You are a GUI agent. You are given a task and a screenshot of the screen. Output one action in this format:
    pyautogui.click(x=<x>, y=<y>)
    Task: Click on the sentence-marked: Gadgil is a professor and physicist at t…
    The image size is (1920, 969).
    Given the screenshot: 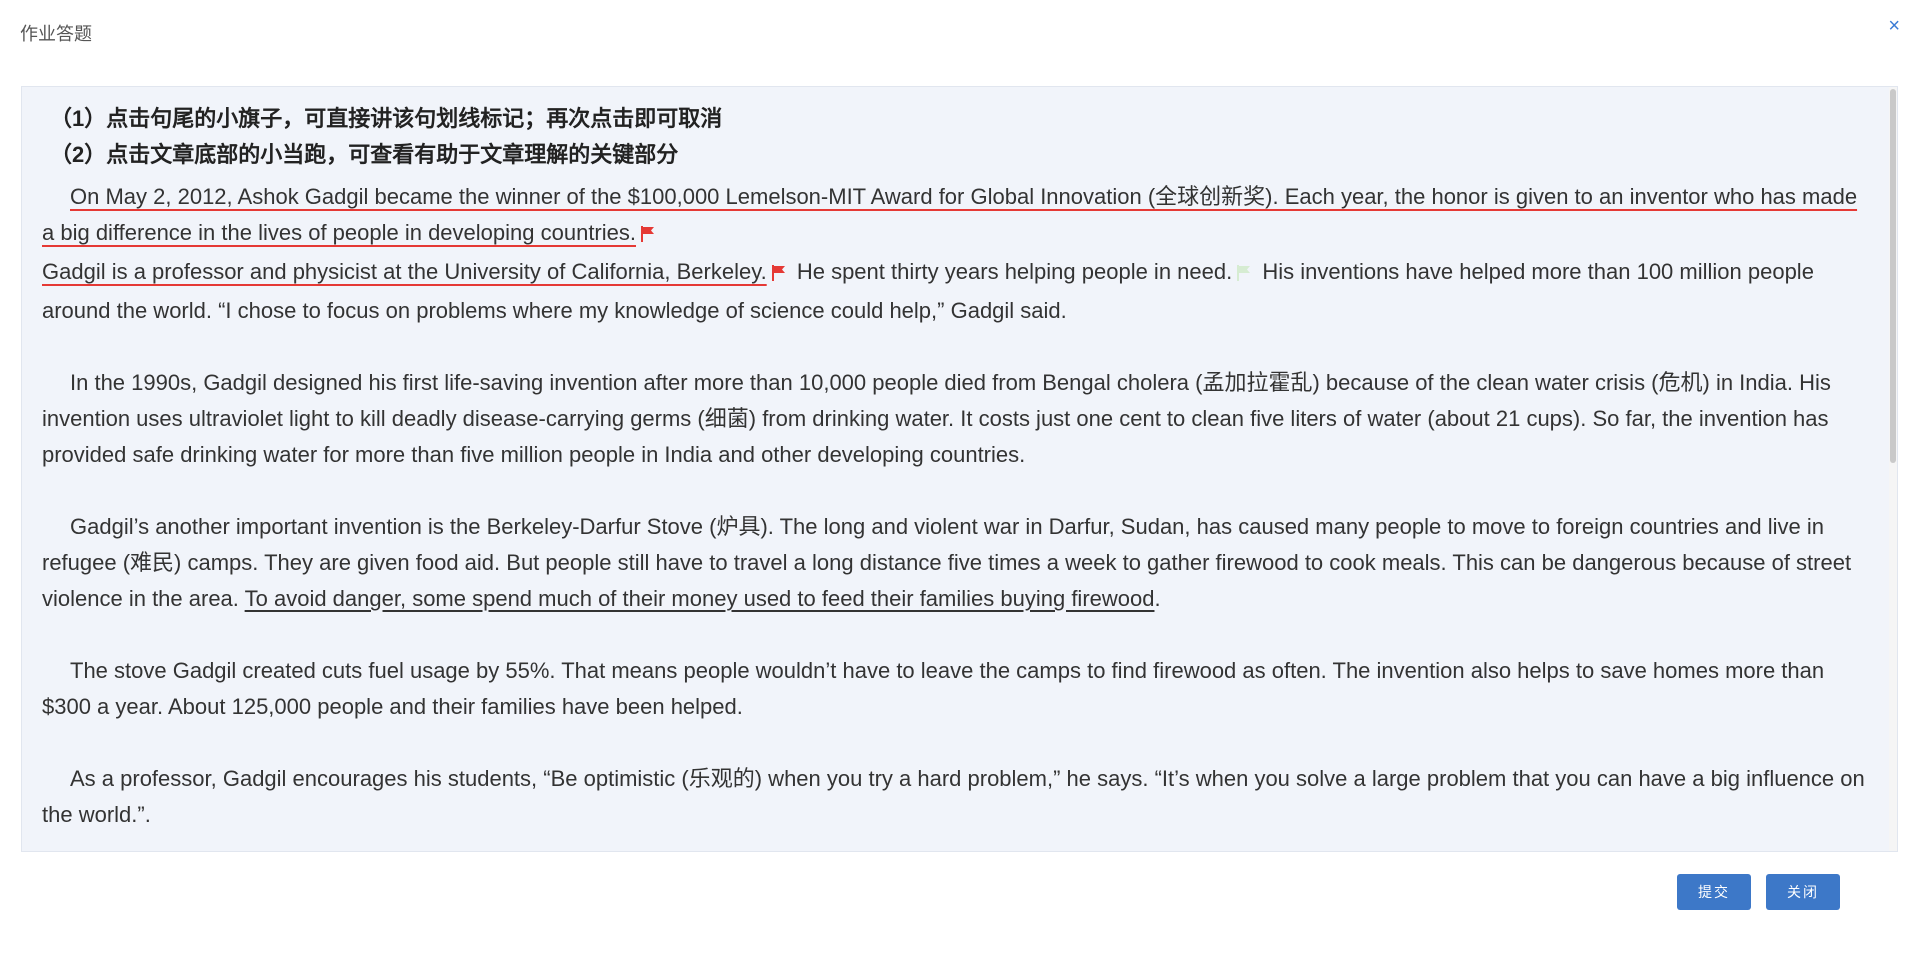 What is the action you would take?
    pyautogui.click(x=404, y=271)
    